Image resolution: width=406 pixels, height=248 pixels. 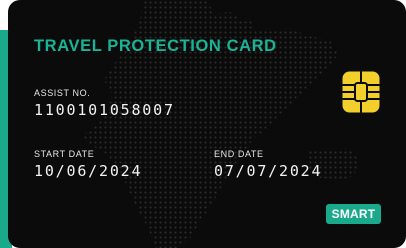 What do you see at coordinates (62, 93) in the screenshot?
I see `assist-number-label: ASSIST NO.` at bounding box center [62, 93].